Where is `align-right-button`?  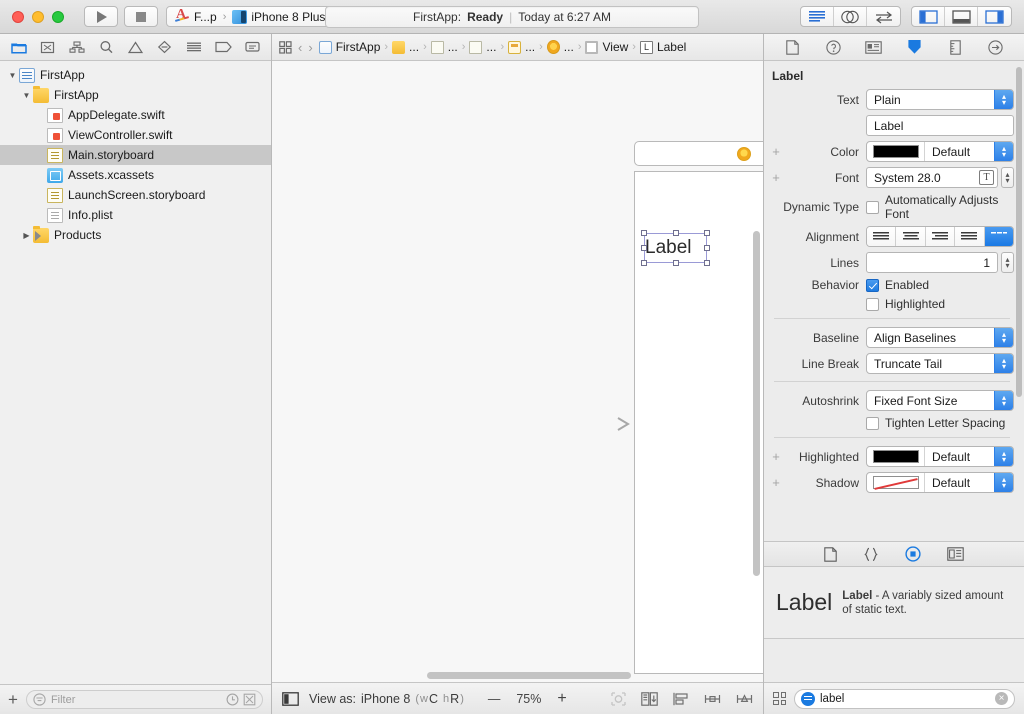 align-right-button is located at coordinates (940, 236).